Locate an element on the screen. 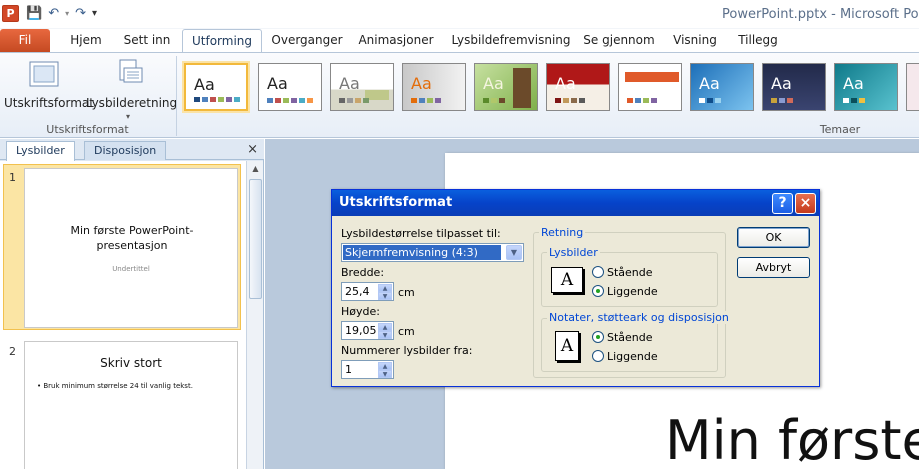 The image size is (919, 469). slides-landscape-radio: Liggende is located at coordinates (625, 291).